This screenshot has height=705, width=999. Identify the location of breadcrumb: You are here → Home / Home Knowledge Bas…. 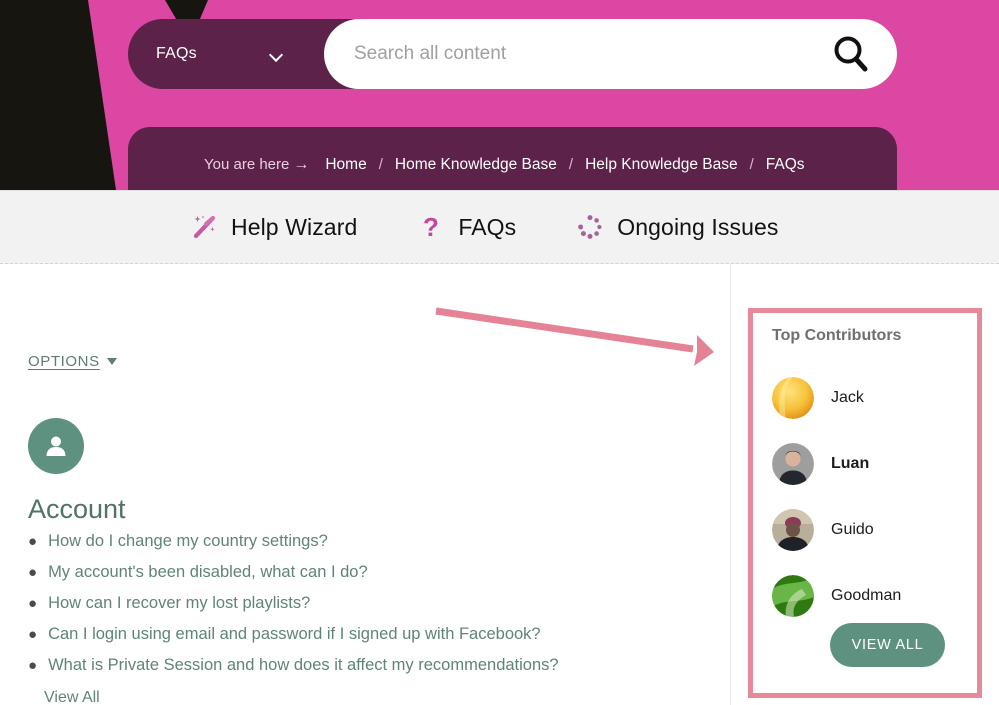
(512, 158).